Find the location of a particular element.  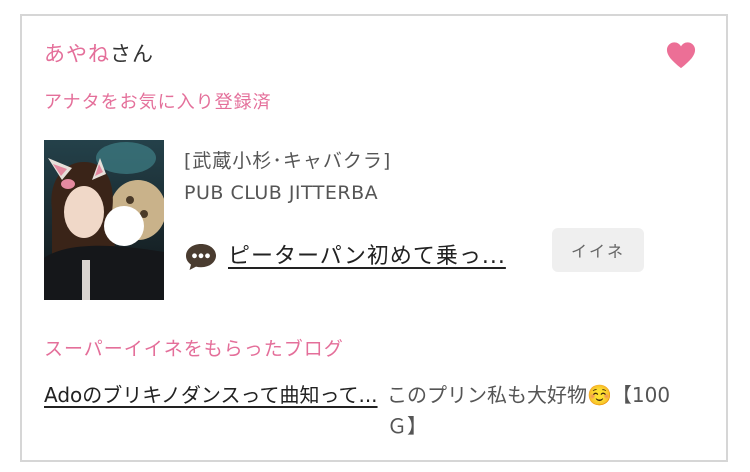

profile-photo-image is located at coordinates (104, 220).